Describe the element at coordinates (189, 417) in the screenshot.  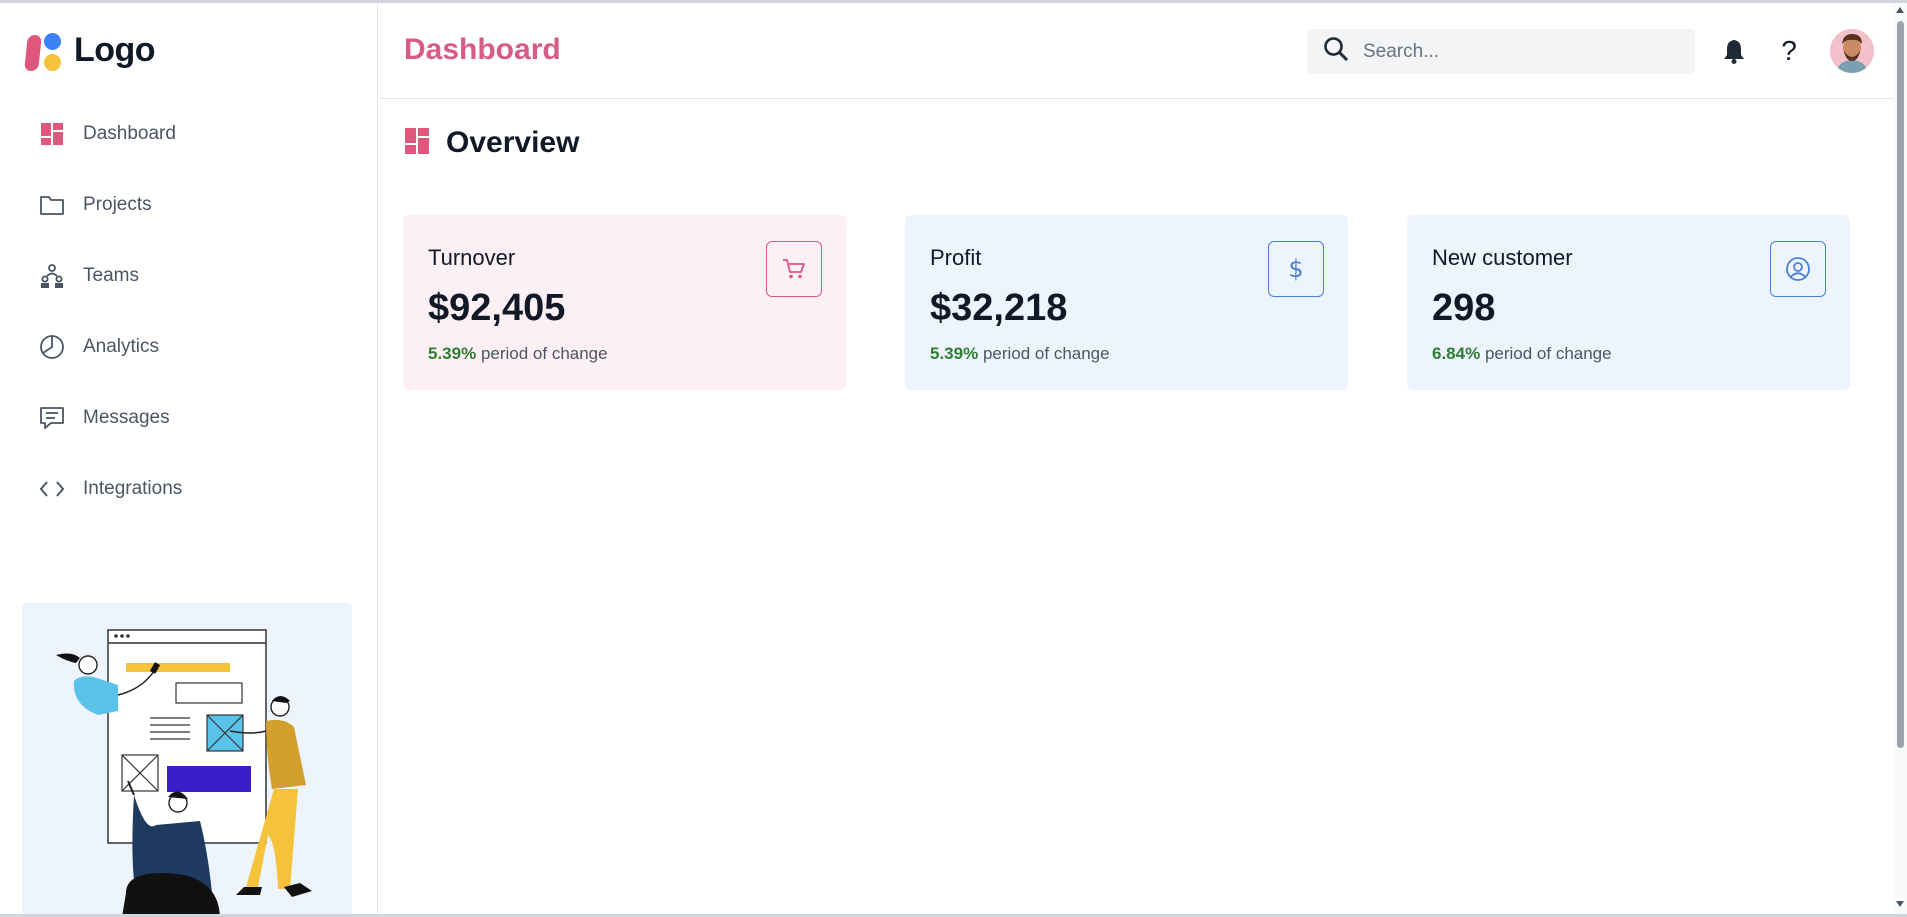
I see `sidebar-item-messages: Messages` at that location.